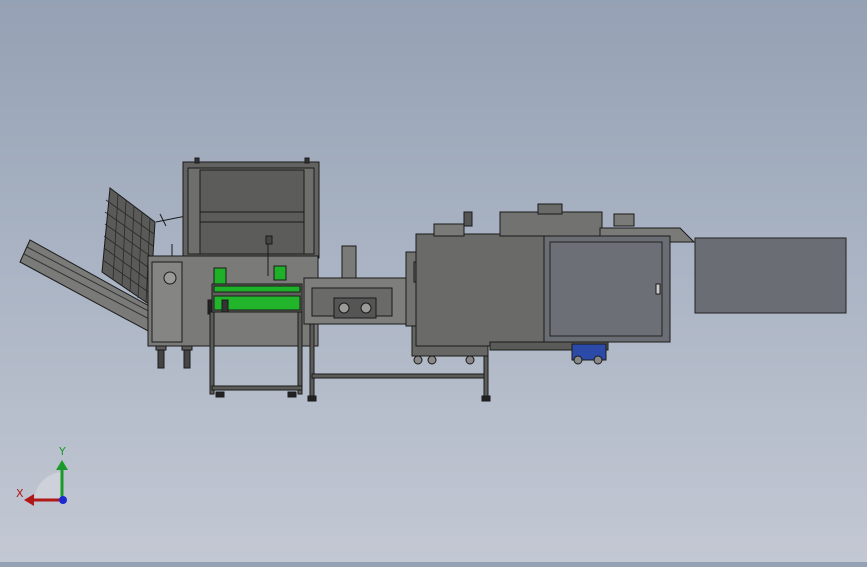  Describe the element at coordinates (42, 475) in the screenshot. I see `axis-triad: Y X` at that location.